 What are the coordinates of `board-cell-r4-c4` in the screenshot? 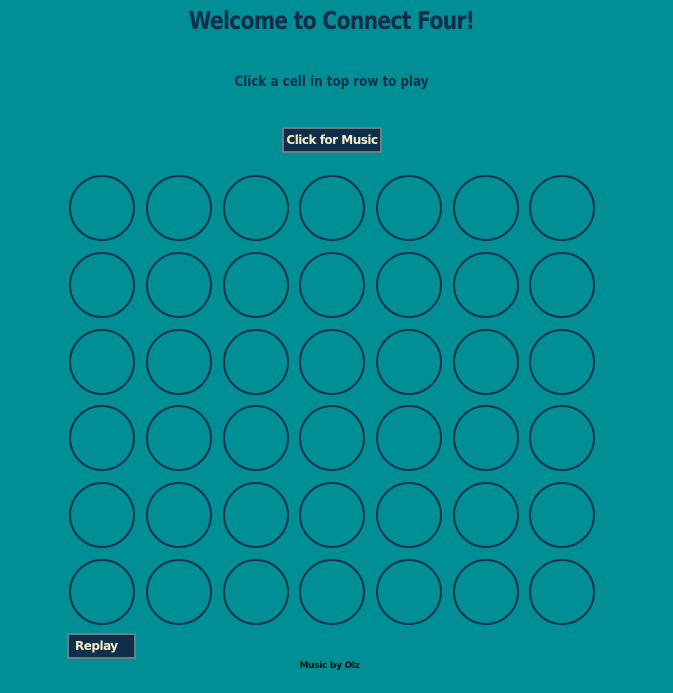 It's located at (409, 515).